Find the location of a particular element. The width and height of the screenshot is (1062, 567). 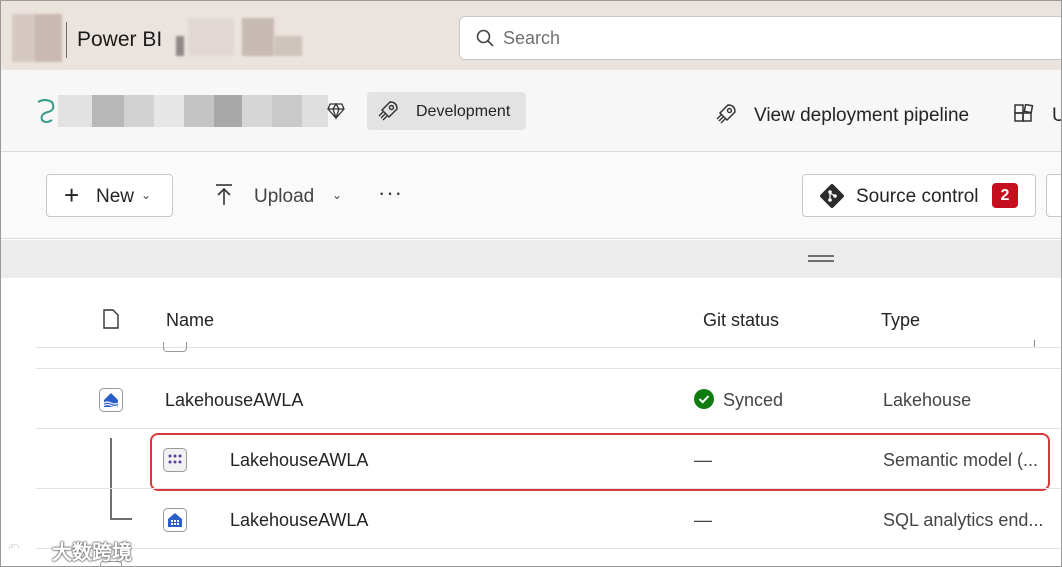

watermark-text: 大数跨境 is located at coordinates (92, 553).